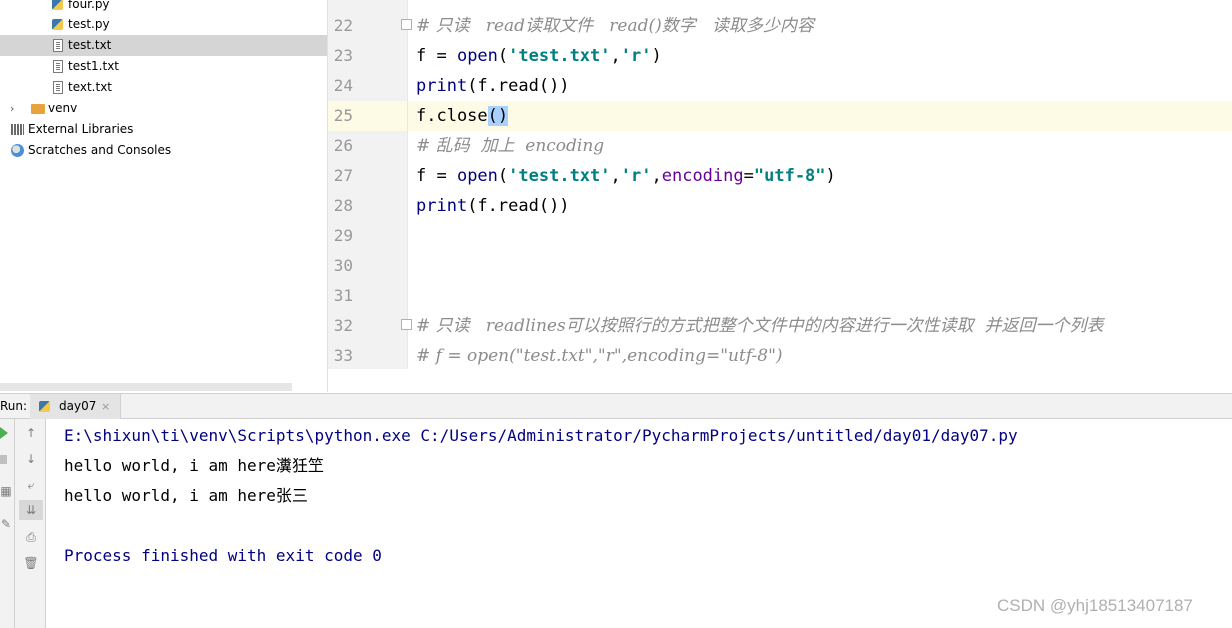 The image size is (1232, 628). I want to click on tree-item-label: test1.txt, so click(94, 66).